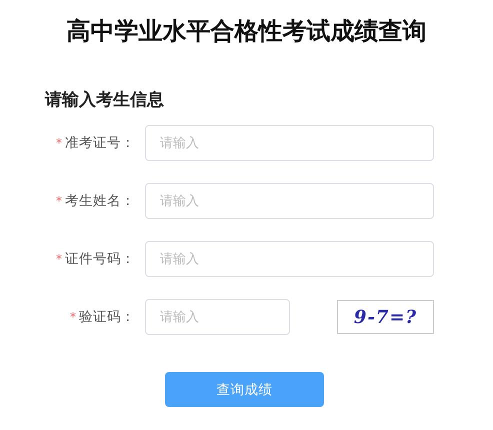 The width and height of the screenshot is (493, 430). I want to click on field-label: 考生姓名：, so click(100, 201).